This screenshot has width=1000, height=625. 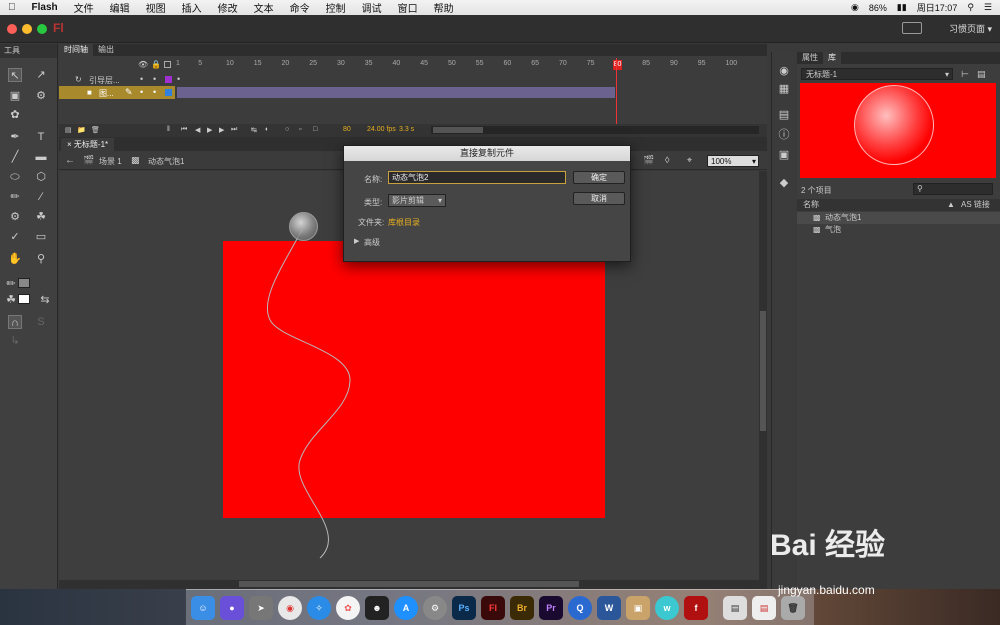 What do you see at coordinates (315, 129) in the screenshot?
I see `modify-markers-icon: □` at bounding box center [315, 129].